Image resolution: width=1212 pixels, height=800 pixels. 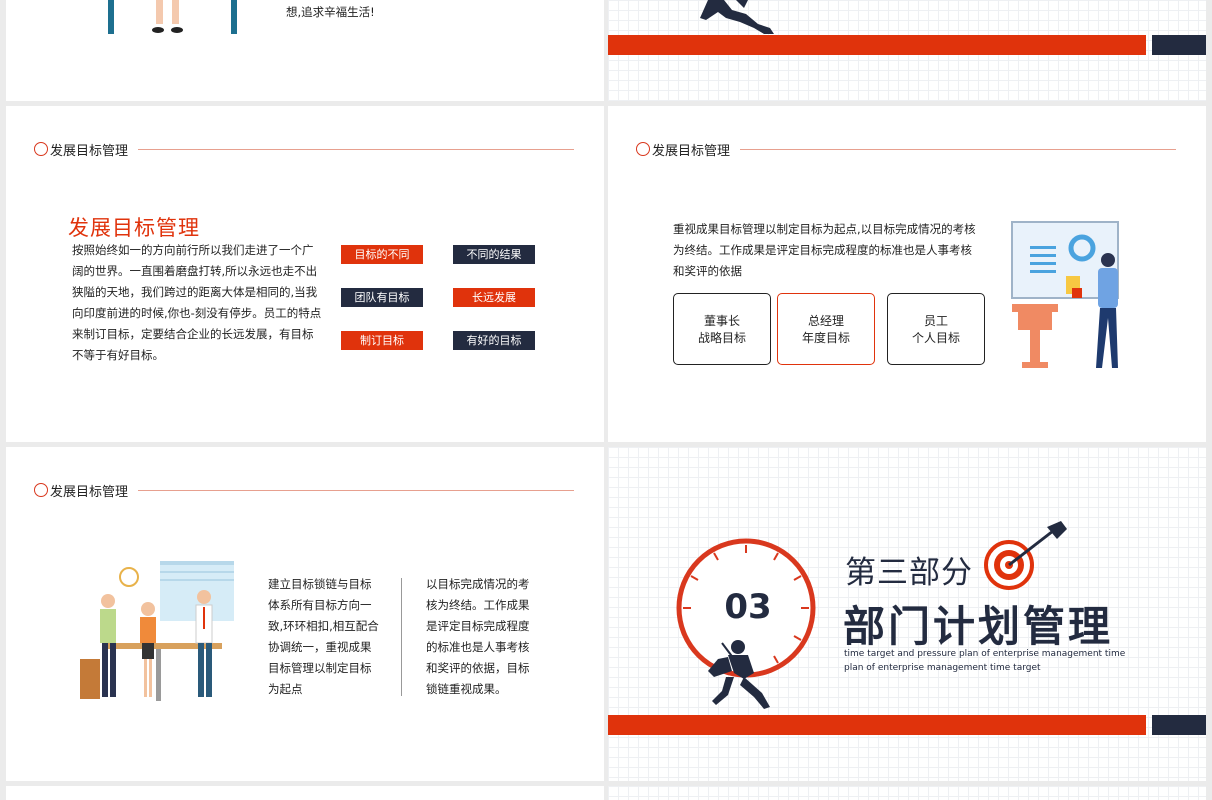 What do you see at coordinates (320, 668) in the screenshot?
I see `col1-line: 目标管理以制定目标` at bounding box center [320, 668].